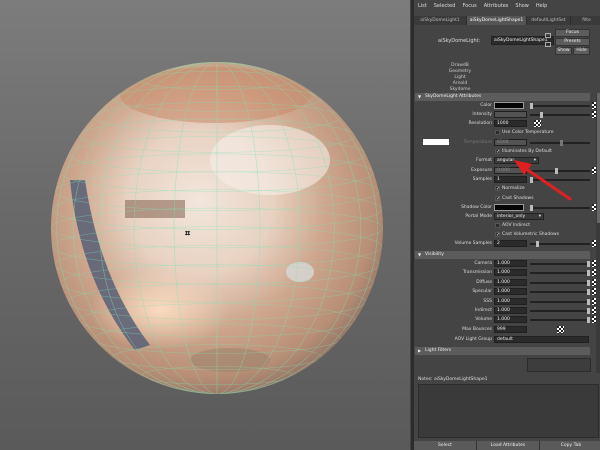 The height and width of the screenshot is (450, 600). I want to click on illuminates-by-default-checkbox: ✓, so click(497, 152).